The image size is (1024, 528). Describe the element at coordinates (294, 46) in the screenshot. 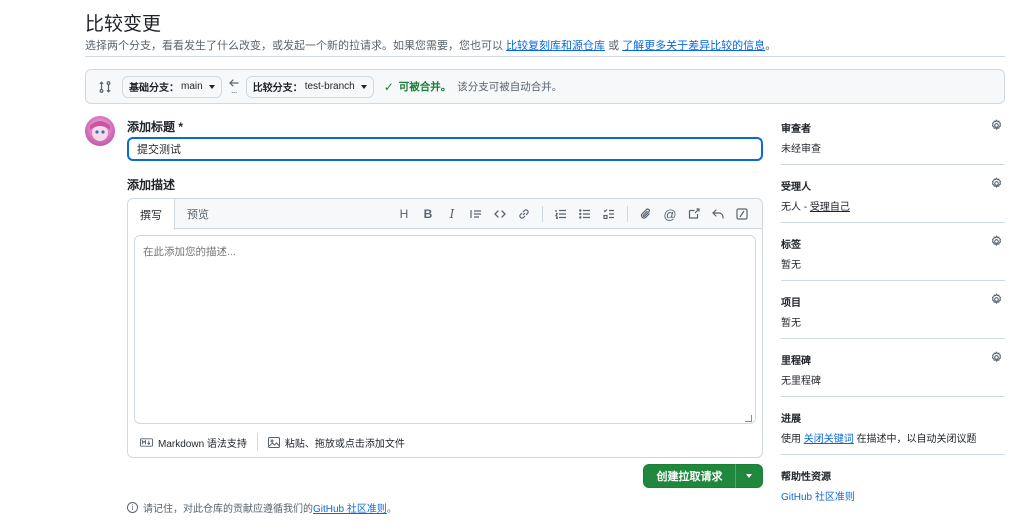

I see `subtitle-text: 选择两个分支，看看发生了什么改变，或发起一个新的拉请求。如果您需要，您也可以` at that location.